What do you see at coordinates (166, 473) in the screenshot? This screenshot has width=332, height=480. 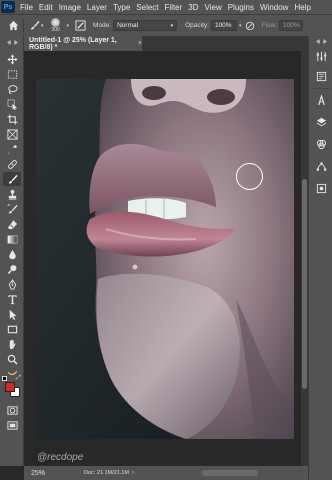 I see `status-bar: 25% Doc: 21.1M/21.1M ›` at bounding box center [166, 473].